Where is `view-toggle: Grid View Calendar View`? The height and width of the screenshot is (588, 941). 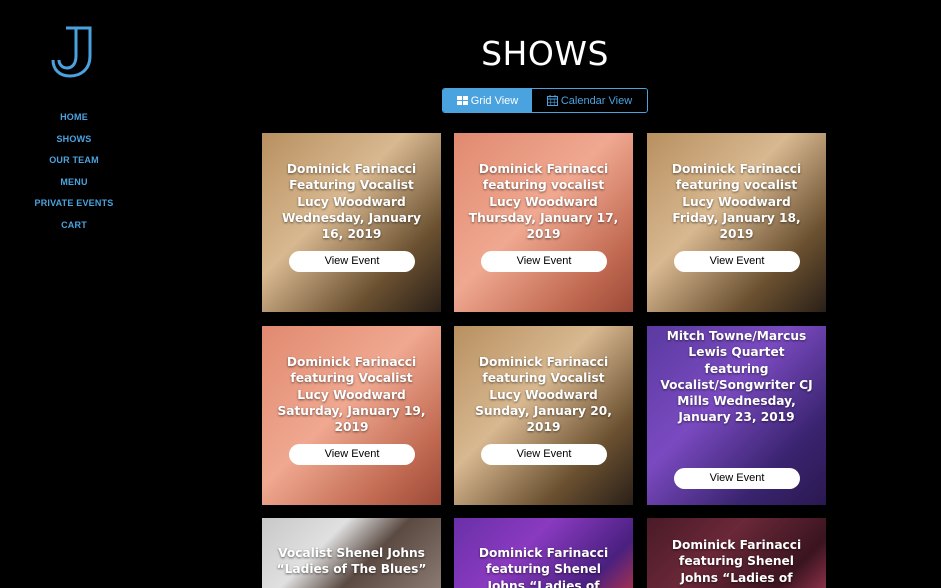
view-toggle: Grid View Calendar View is located at coordinates (545, 100).